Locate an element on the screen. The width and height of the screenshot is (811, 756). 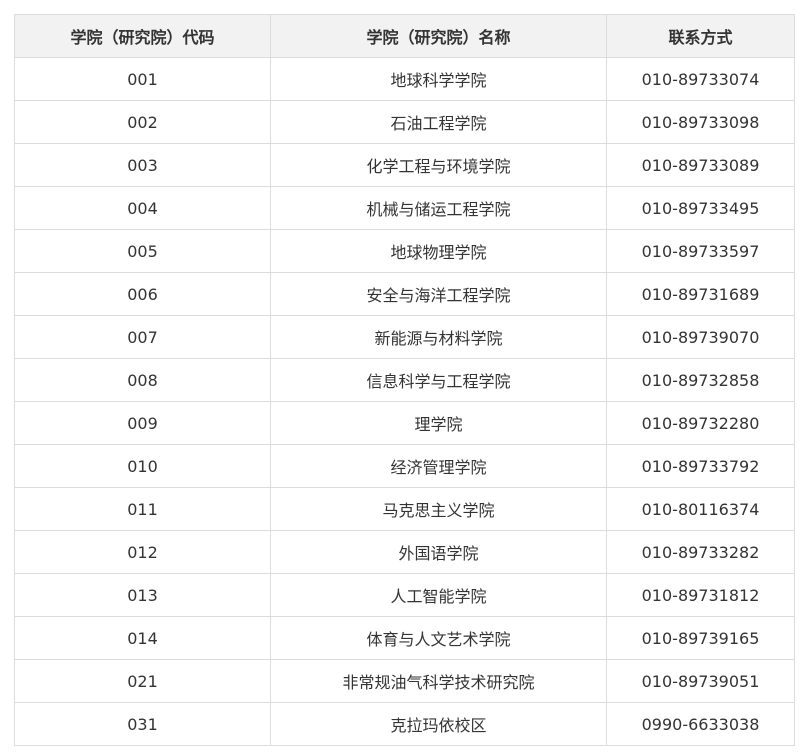
cell-name: 克拉玛依校区 is located at coordinates (438, 724).